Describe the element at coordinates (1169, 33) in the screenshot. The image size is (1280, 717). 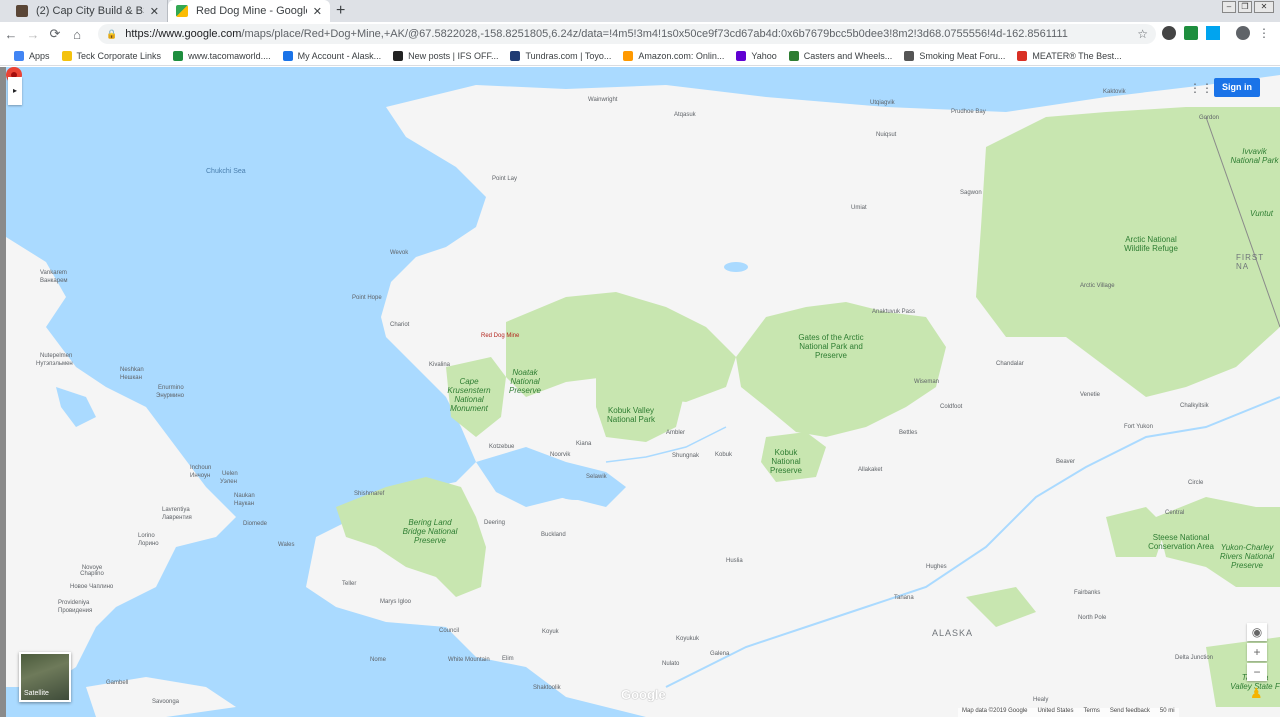
I see `extension-1-icon` at that location.